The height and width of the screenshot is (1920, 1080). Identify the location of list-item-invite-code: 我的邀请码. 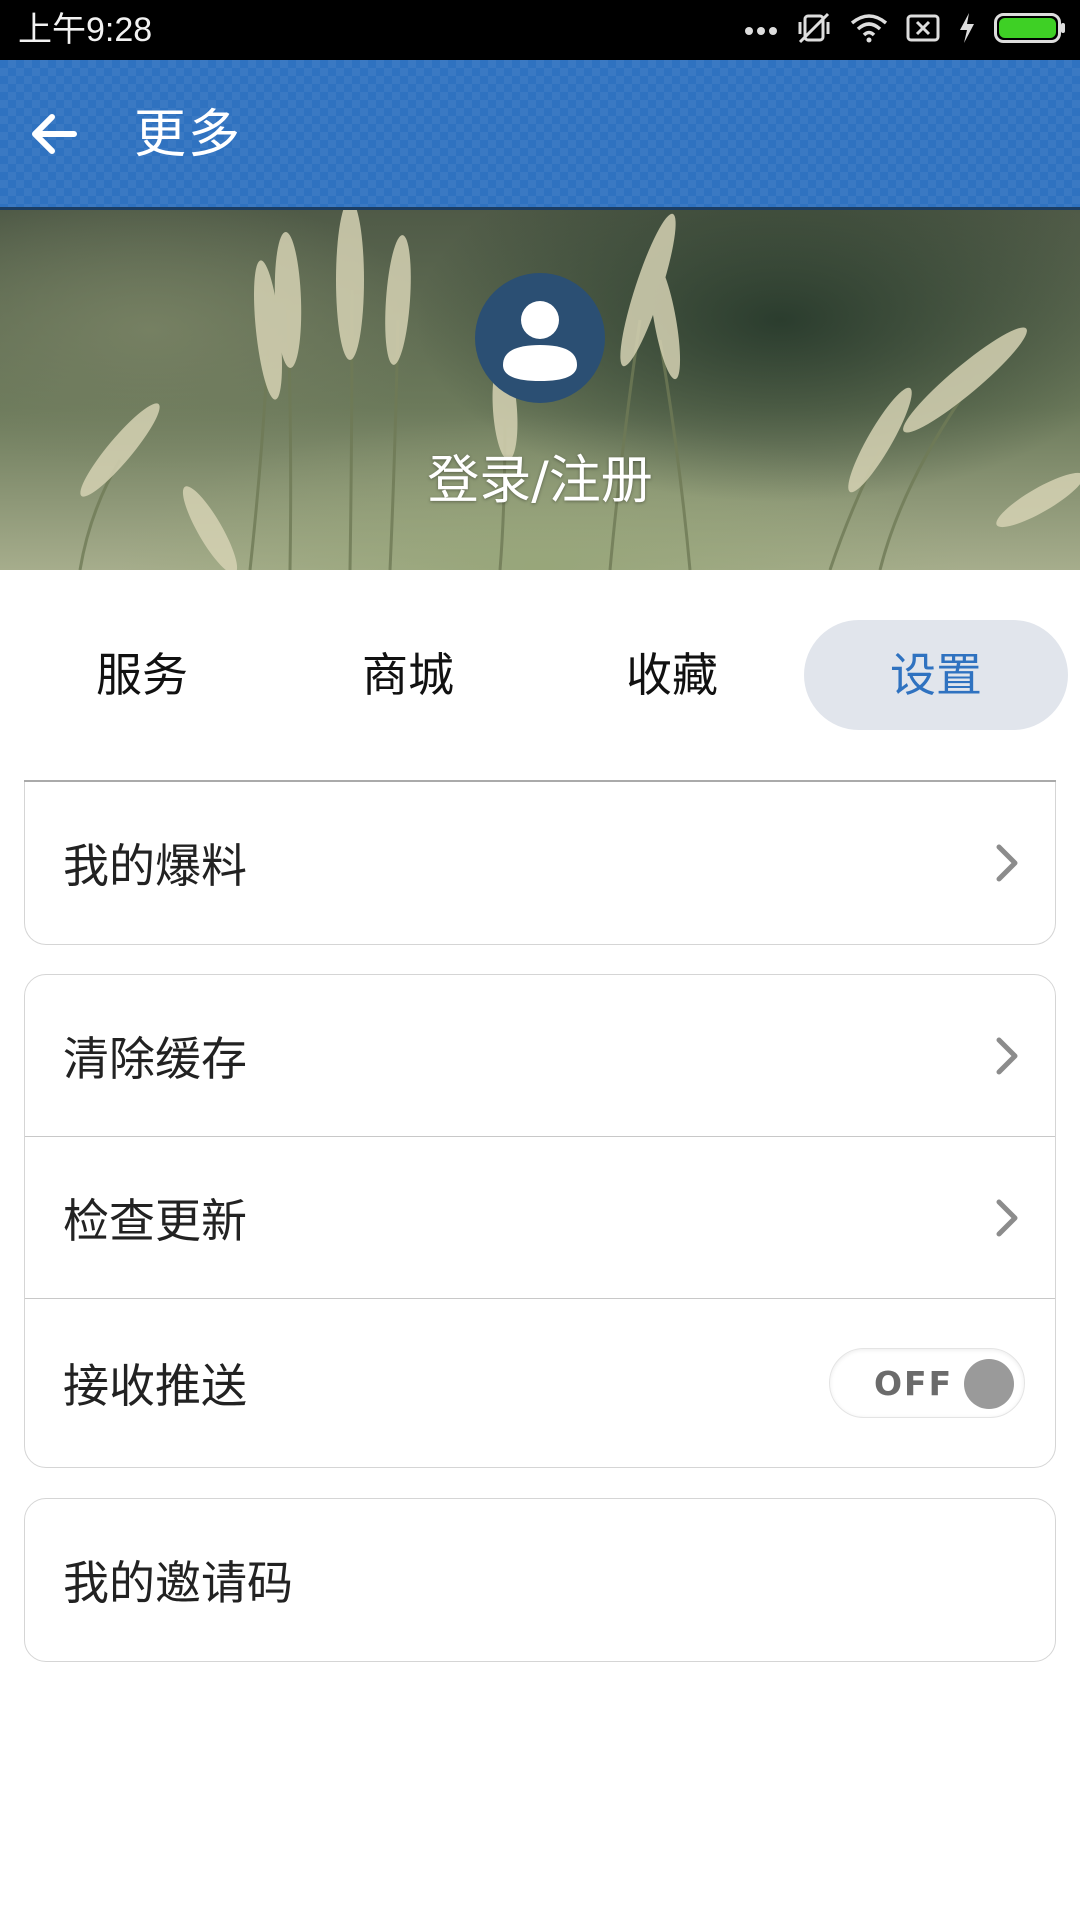
(540, 1580).